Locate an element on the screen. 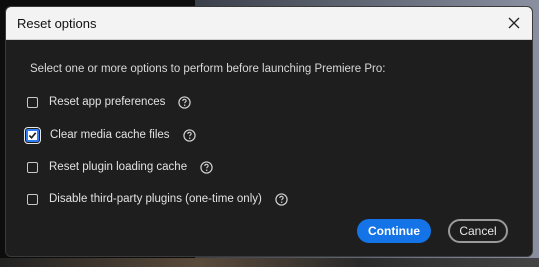 Image resolution: width=539 pixels, height=267 pixels. close-button is located at coordinates (514, 23).